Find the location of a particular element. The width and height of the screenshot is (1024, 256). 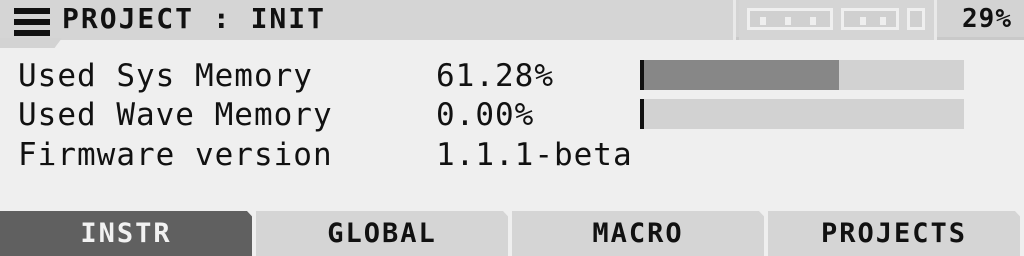

used-wave-memory-label: Used Wave Memory is located at coordinates (175, 115).